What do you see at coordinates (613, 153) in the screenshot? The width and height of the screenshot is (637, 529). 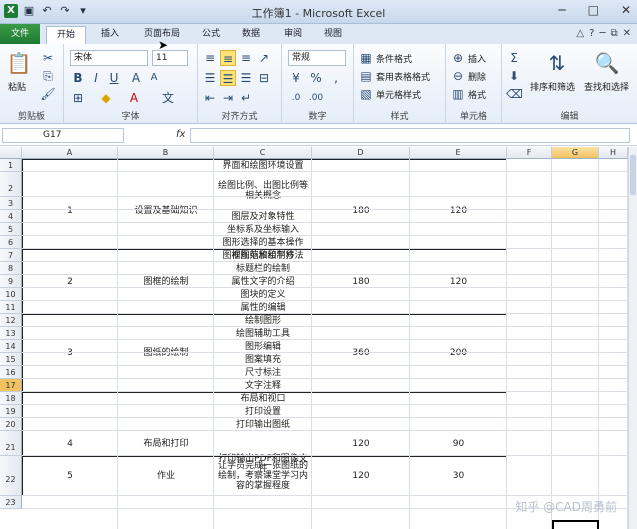 I see `column-header-h: H` at bounding box center [613, 153].